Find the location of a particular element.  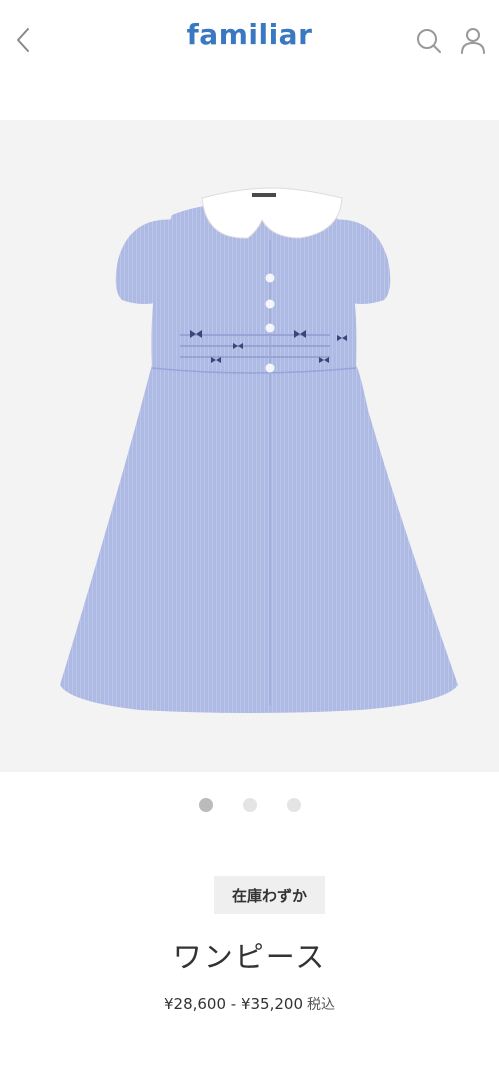

image-carousel-dots is located at coordinates (249, 806).